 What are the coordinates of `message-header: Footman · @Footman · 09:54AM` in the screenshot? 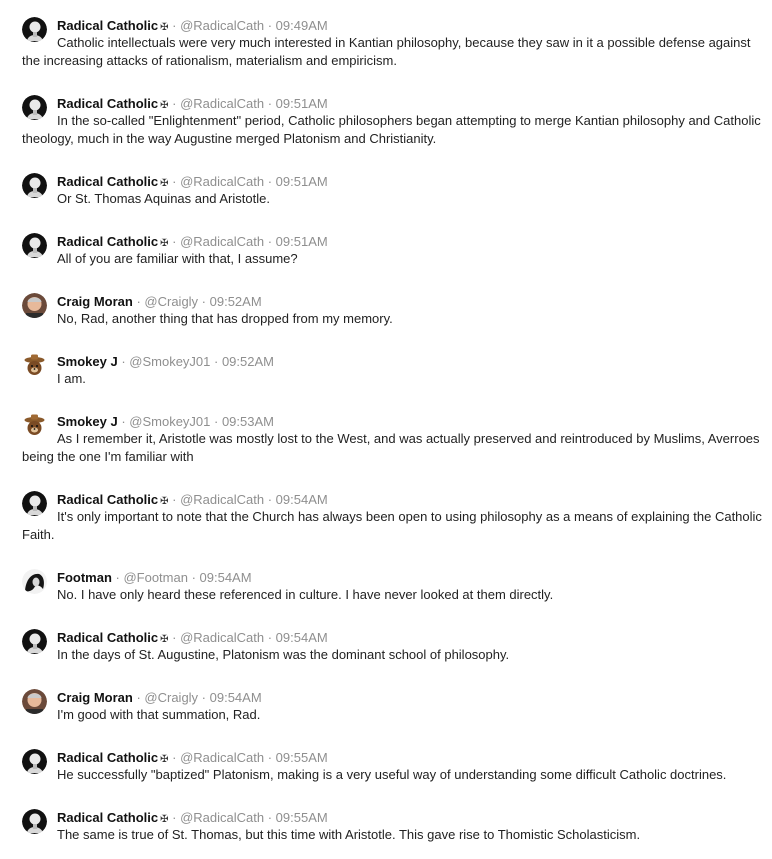 It's located at (154, 578).